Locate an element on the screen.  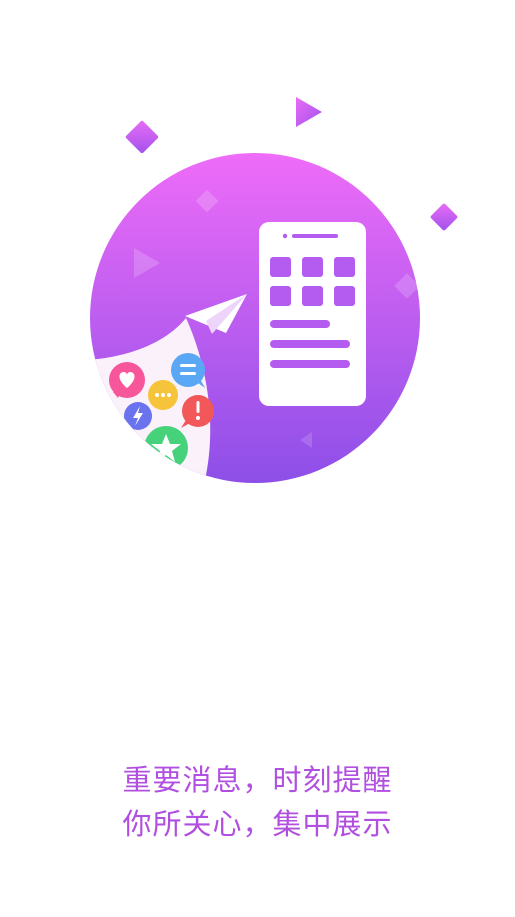
floating-diamond-right is located at coordinates (444, 217).